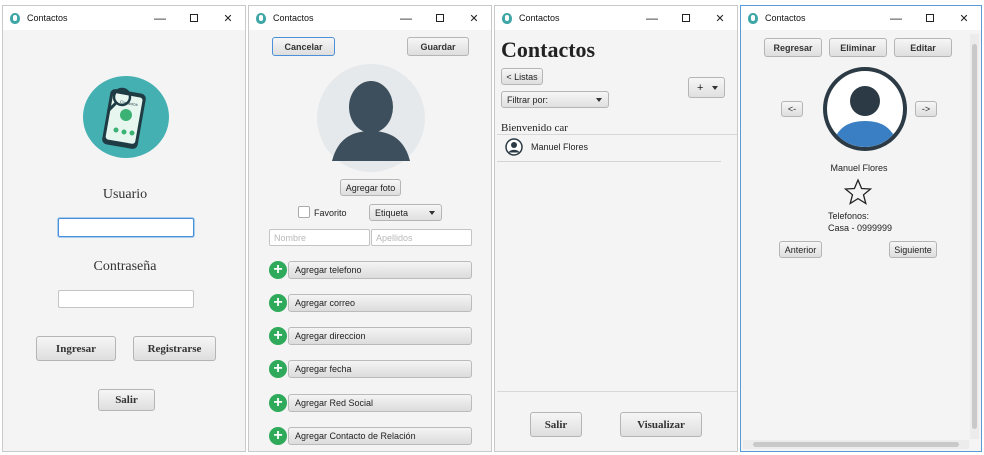  What do you see at coordinates (438, 46) in the screenshot?
I see `save-button: Guardar` at bounding box center [438, 46].